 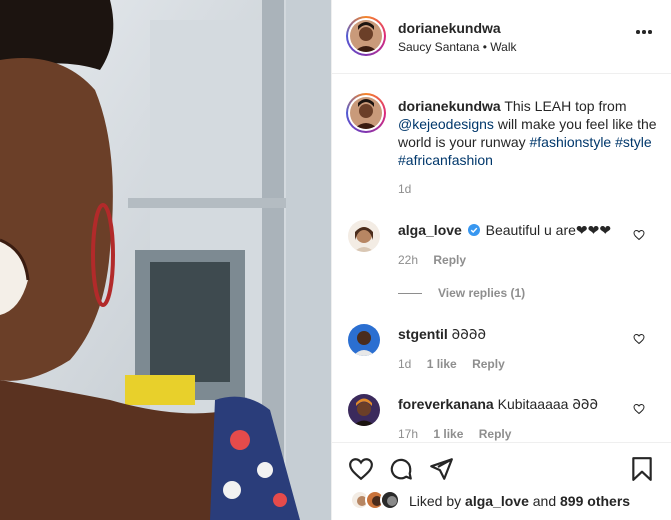 I want to click on liker-username: alga_love, so click(x=497, y=501).